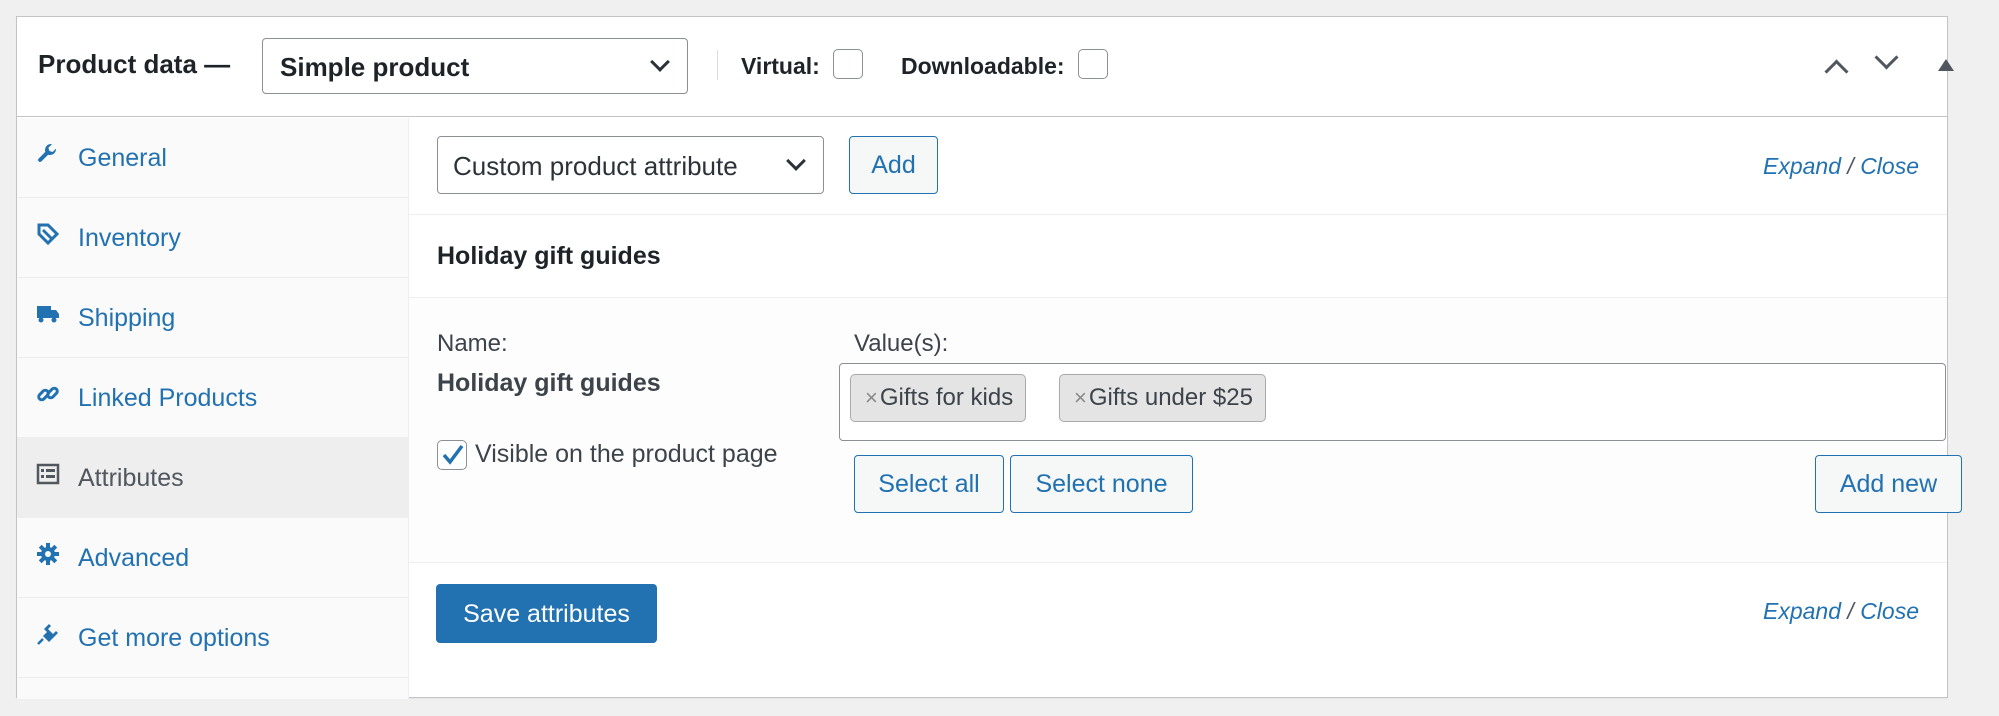  What do you see at coordinates (212, 318) in the screenshot?
I see `sidebar-item-shipping: Shipping` at bounding box center [212, 318].